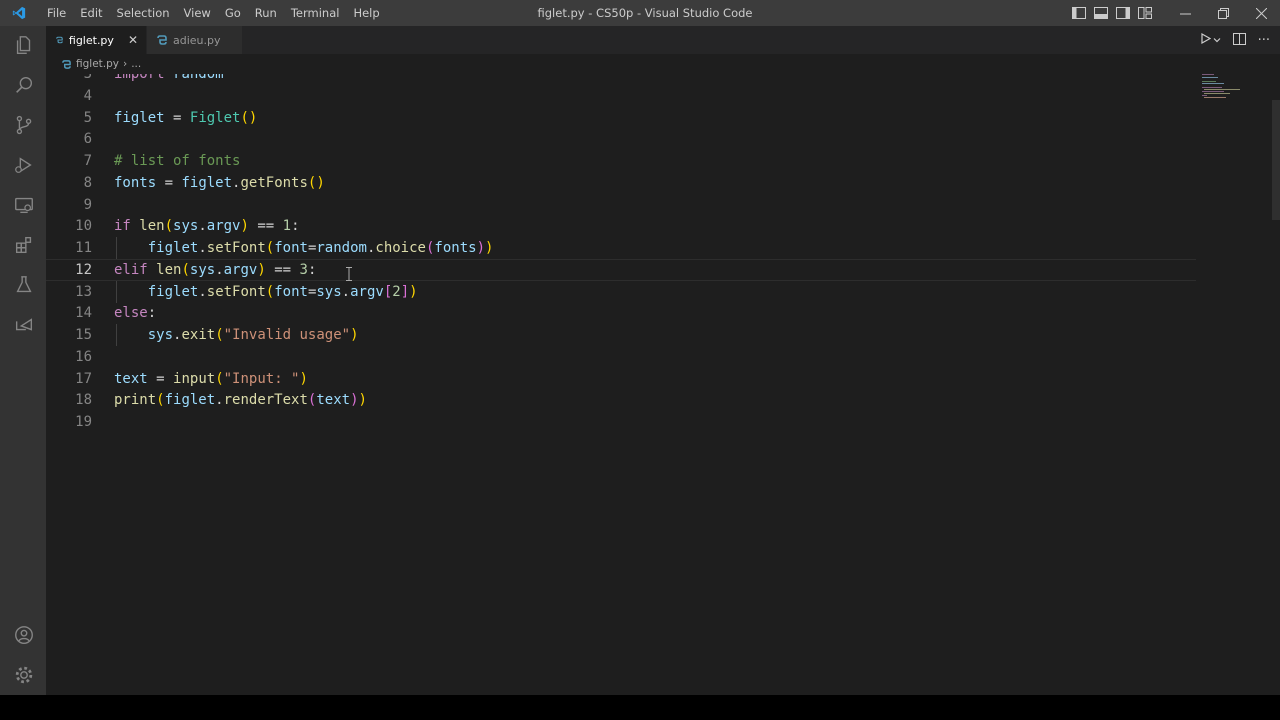 The image size is (1280, 720). Describe the element at coordinates (621, 183) in the screenshot. I see `code-line: 8 fonts = figlet.getFonts()` at that location.